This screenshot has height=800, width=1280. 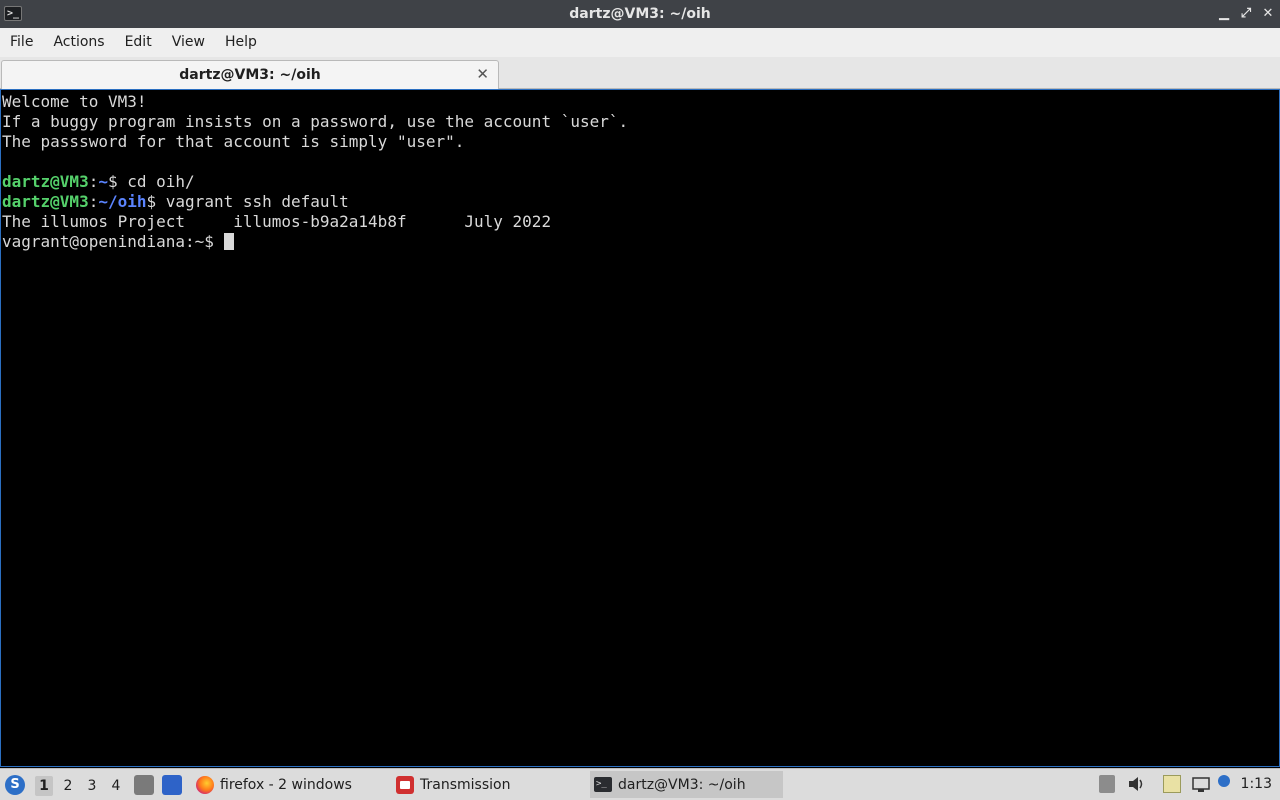 I want to click on workspace-3: 3, so click(x=92, y=786).